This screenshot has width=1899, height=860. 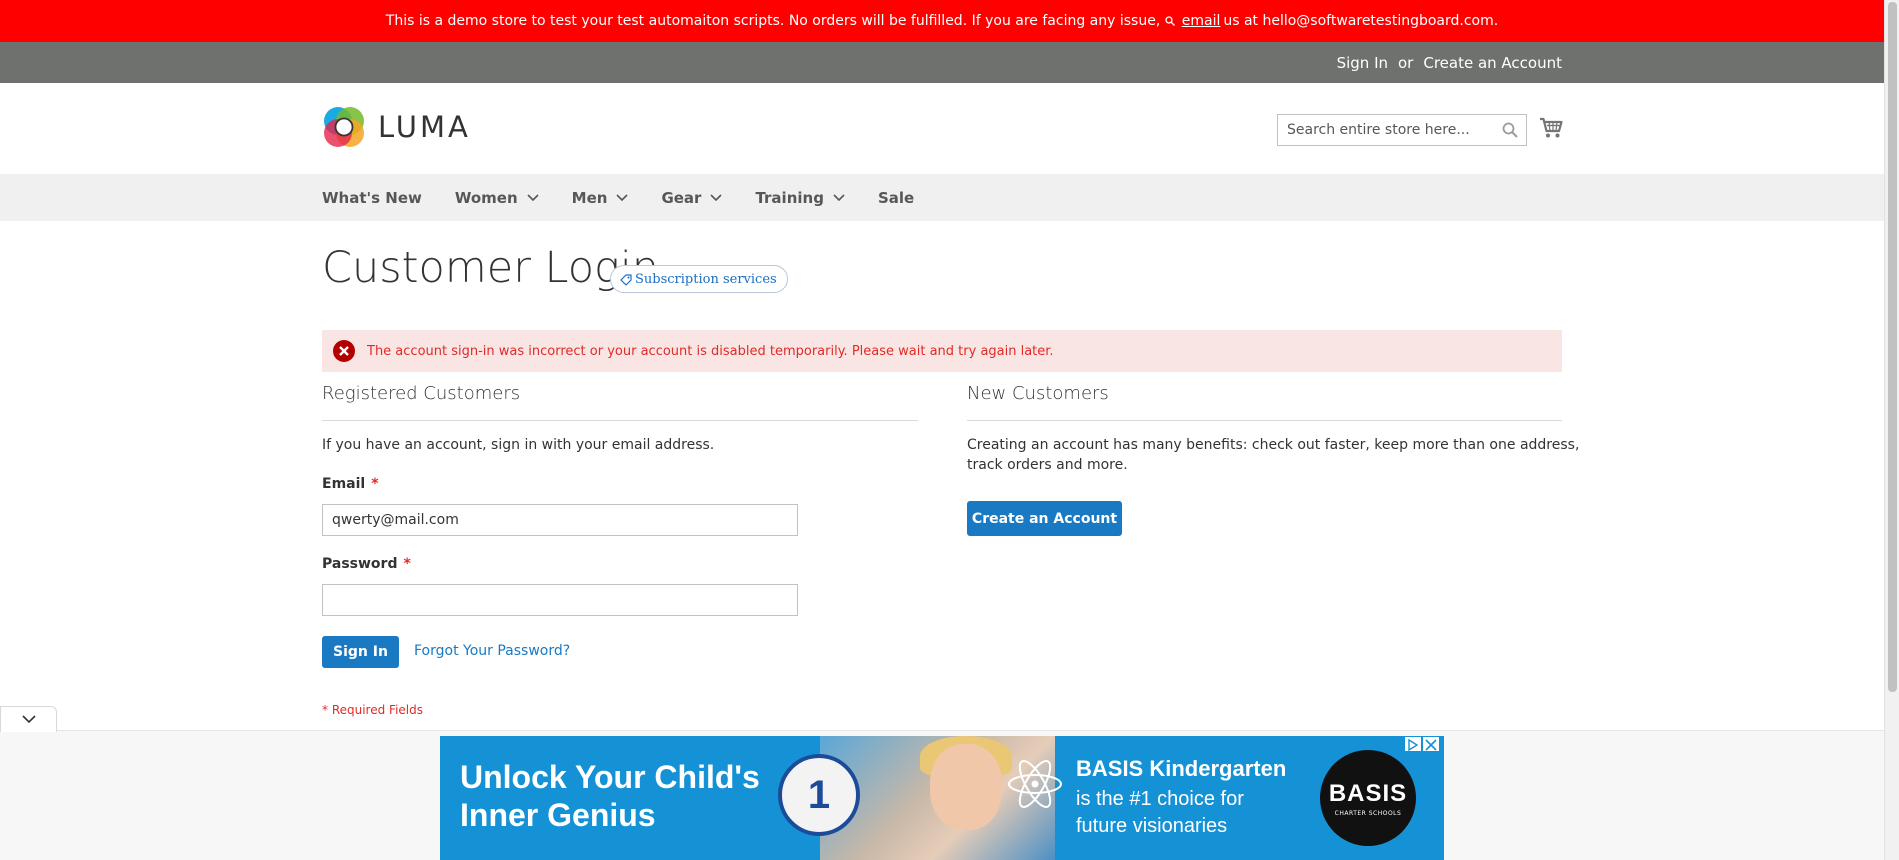 What do you see at coordinates (1413, 744) in the screenshot?
I see `adchoices-icon` at bounding box center [1413, 744].